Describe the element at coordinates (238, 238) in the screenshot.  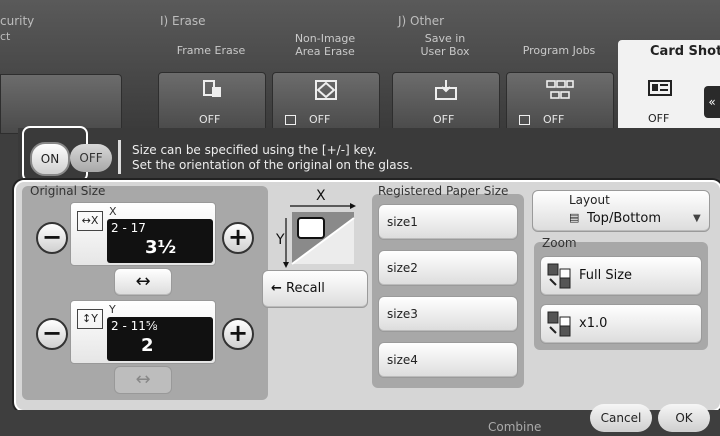
I see `x-increase-button: +` at that location.